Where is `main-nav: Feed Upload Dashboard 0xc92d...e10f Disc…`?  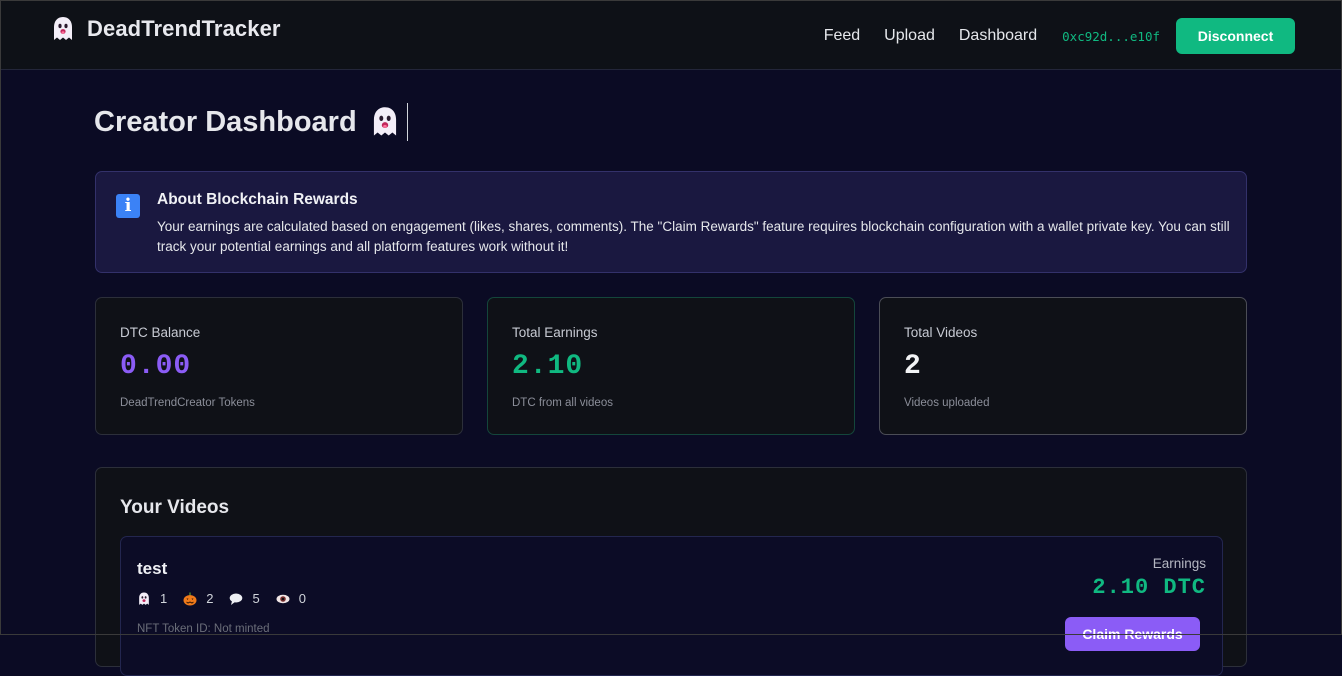 main-nav: Feed Upload Dashboard 0xc92d...e10f Disc… is located at coordinates (1059, 36).